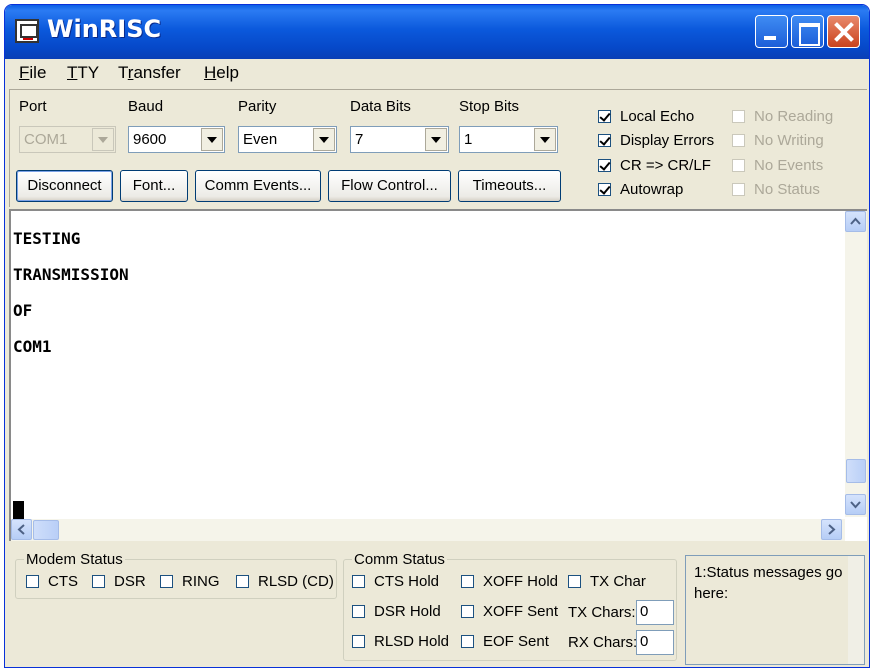 This screenshot has height=672, width=876. I want to click on parity-label: Parity, so click(257, 106).